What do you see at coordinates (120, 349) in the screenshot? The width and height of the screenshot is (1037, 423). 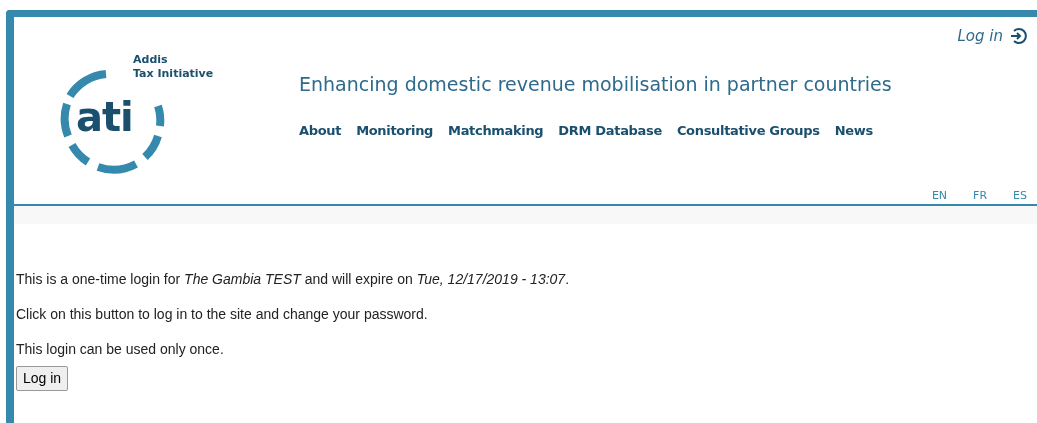 I see `message-text: This login can be used only once.` at bounding box center [120, 349].